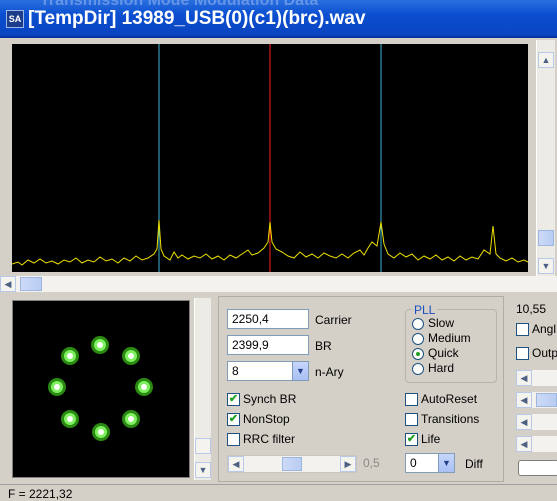 This screenshot has height=501, width=557. What do you see at coordinates (411, 399) in the screenshot?
I see `autoreset-checkbox` at bounding box center [411, 399].